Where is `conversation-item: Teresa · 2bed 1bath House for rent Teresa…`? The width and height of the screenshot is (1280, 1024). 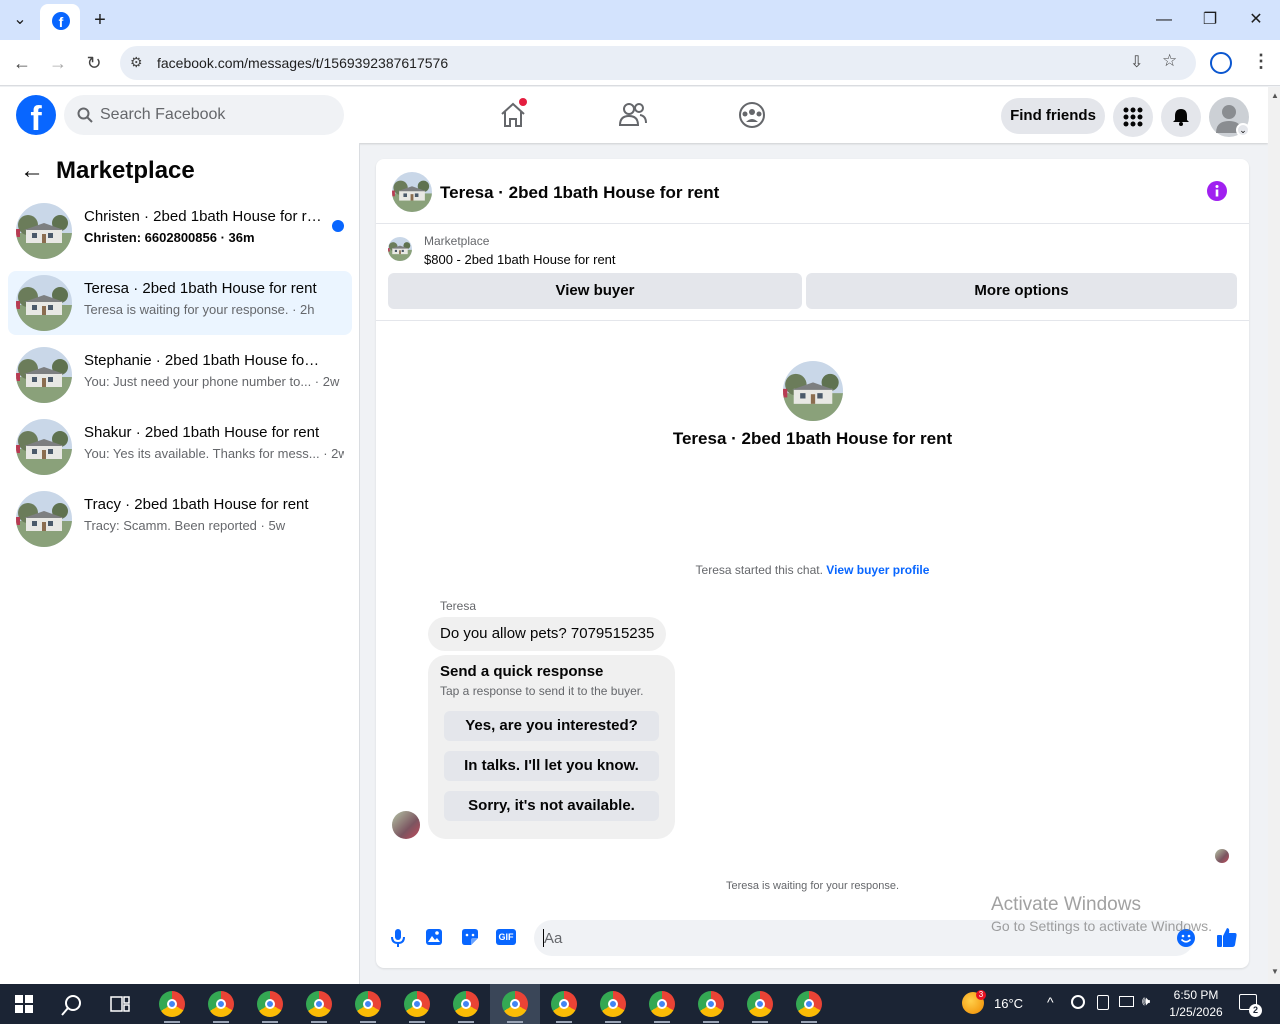 conversation-item: Teresa · 2bed 1bath House for rent Teresa… is located at coordinates (180, 303).